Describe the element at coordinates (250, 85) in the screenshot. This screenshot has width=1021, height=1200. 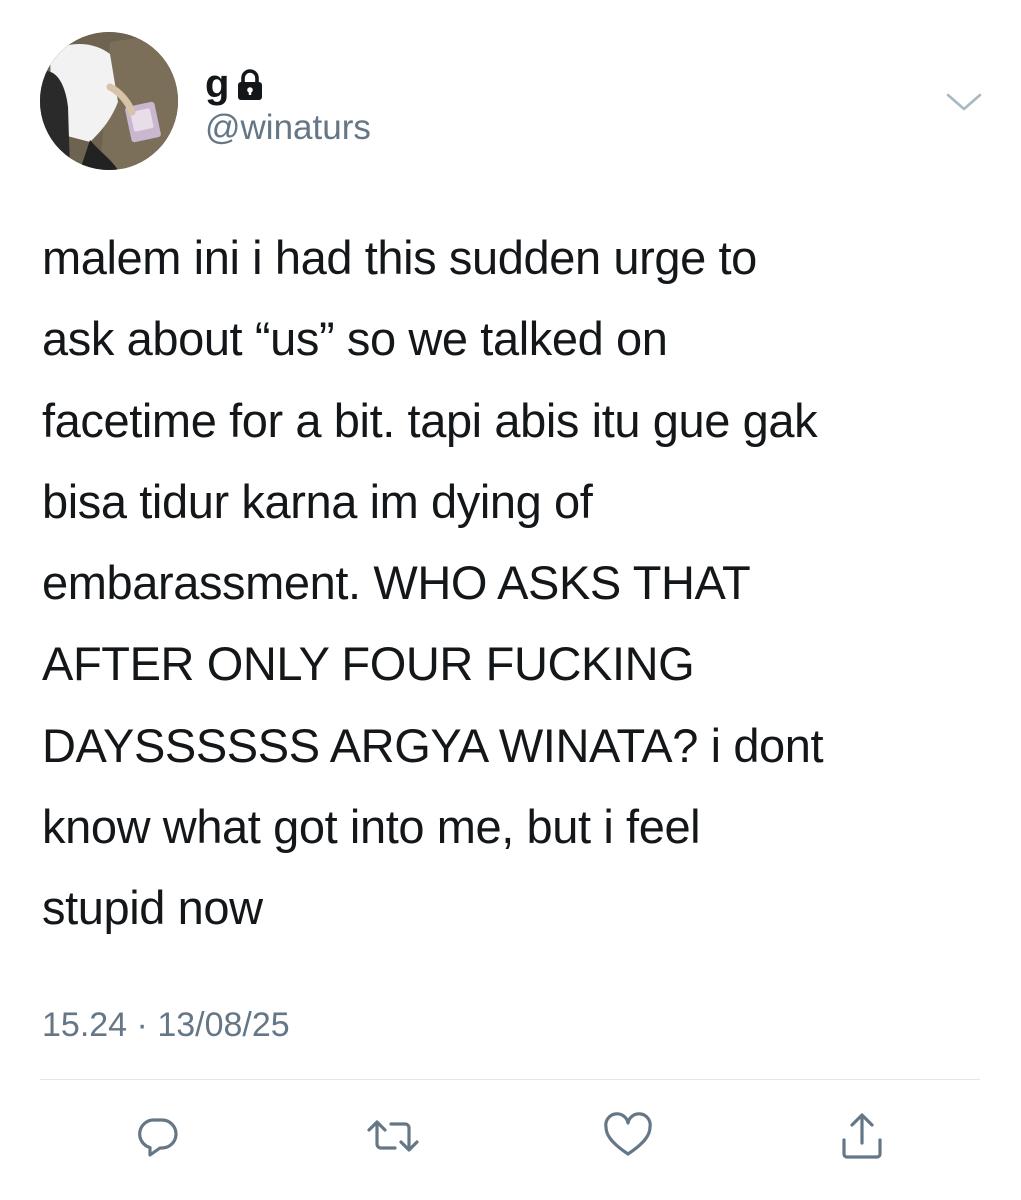
I see `lock-icon` at that location.